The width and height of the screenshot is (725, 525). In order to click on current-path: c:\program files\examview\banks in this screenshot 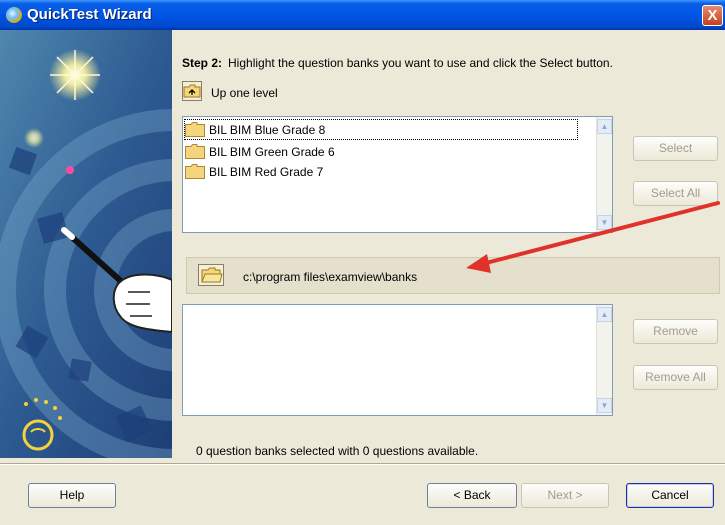, I will do `click(330, 277)`.